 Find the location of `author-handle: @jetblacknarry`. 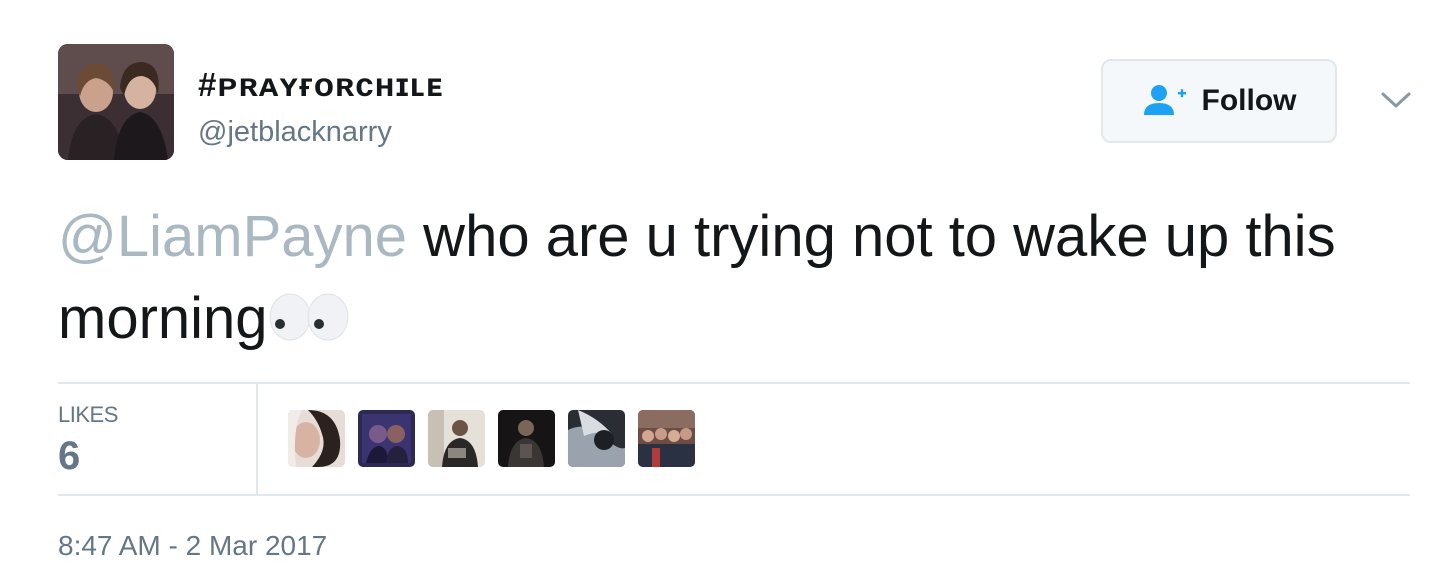

author-handle: @jetblacknarry is located at coordinates (295, 132).